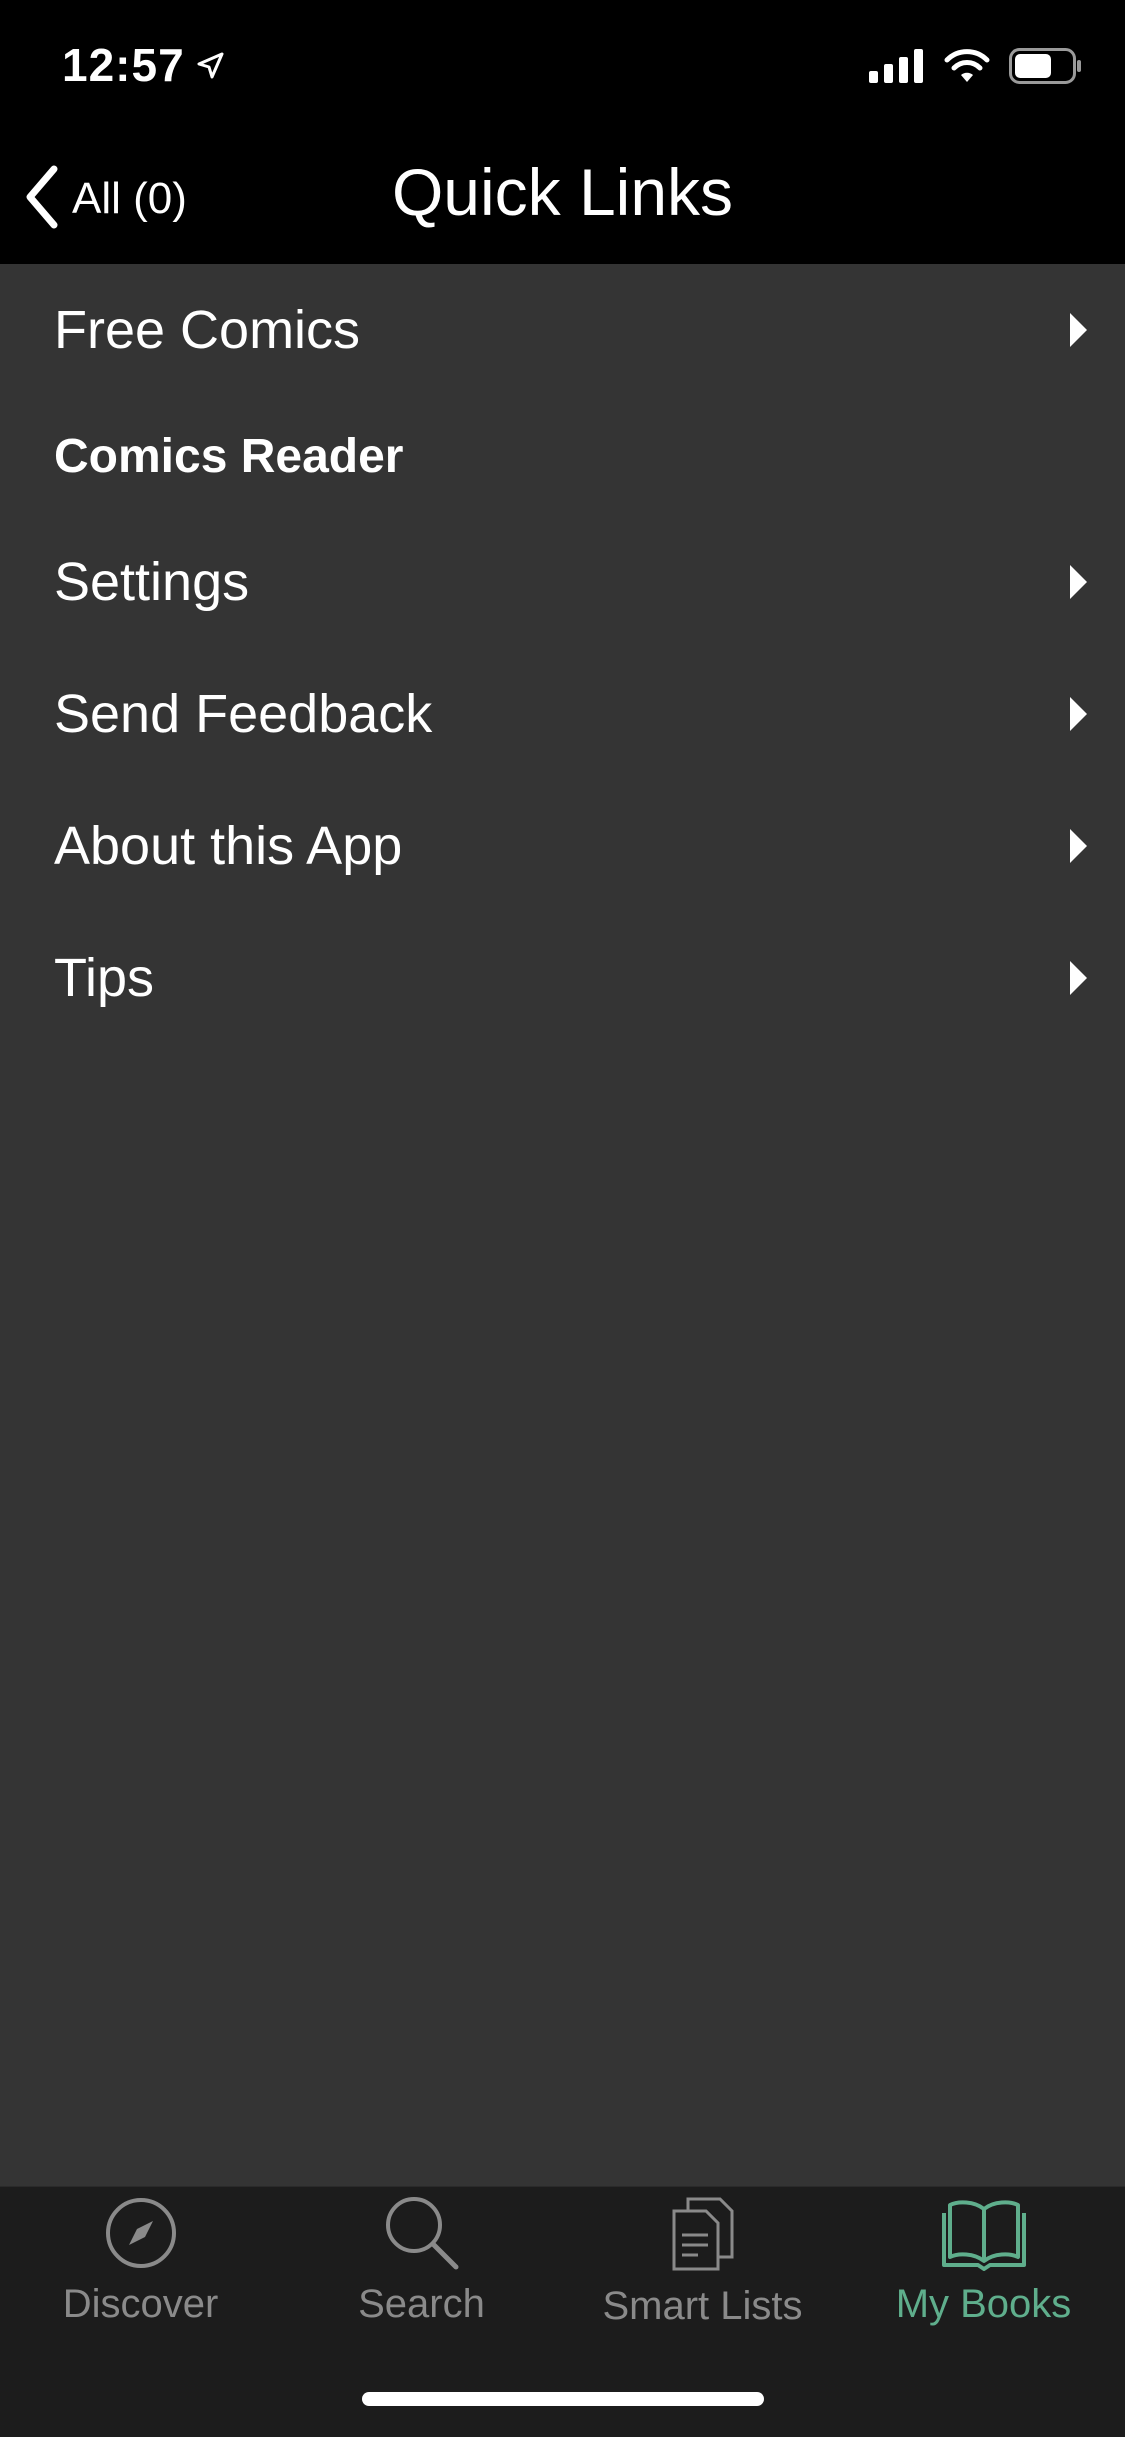 The image size is (1125, 2437). I want to click on tab-label: Smart Lists, so click(702, 2306).